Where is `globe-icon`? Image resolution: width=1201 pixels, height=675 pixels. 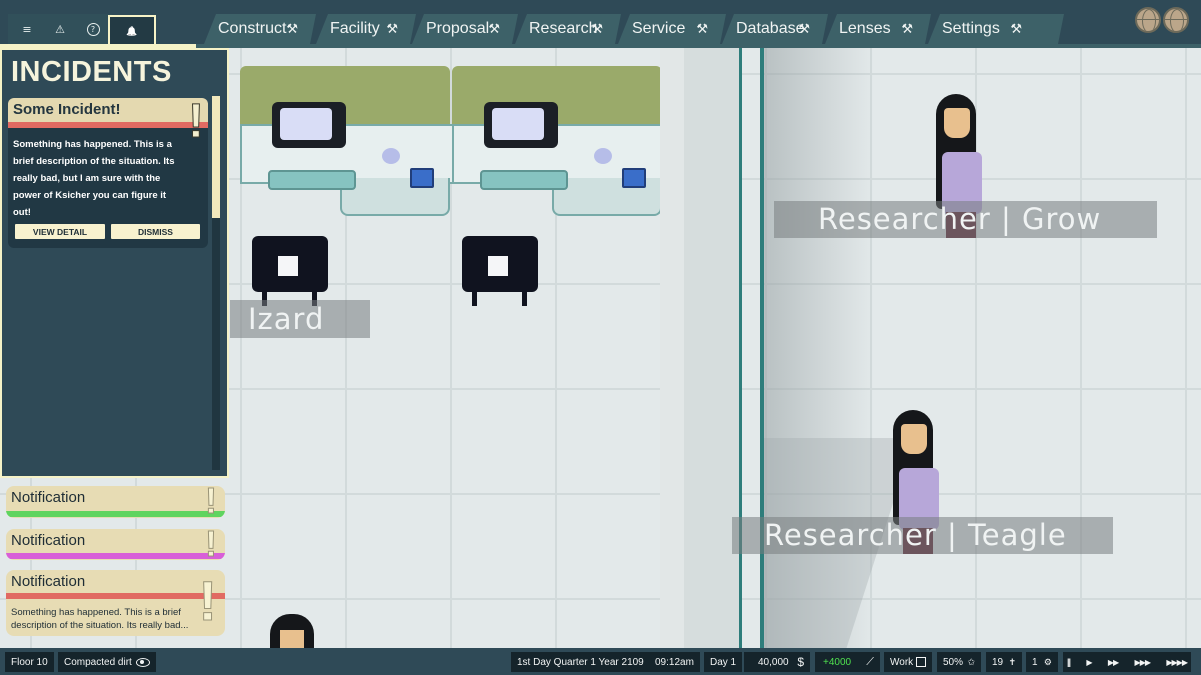 globe-icon is located at coordinates (1148, 20).